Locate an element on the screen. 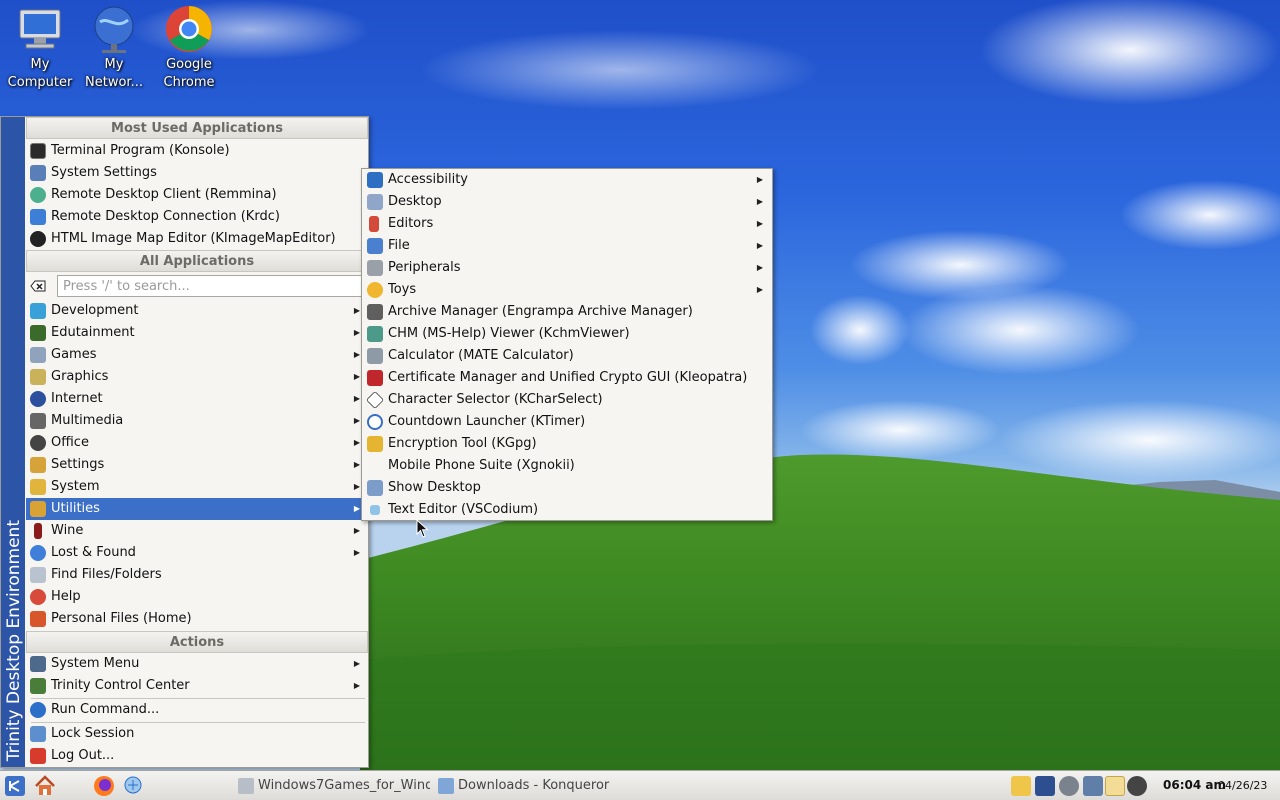 The height and width of the screenshot is (800, 1280). k-menu-sidebar: Trinity Desktop Environment is located at coordinates (13, 442).